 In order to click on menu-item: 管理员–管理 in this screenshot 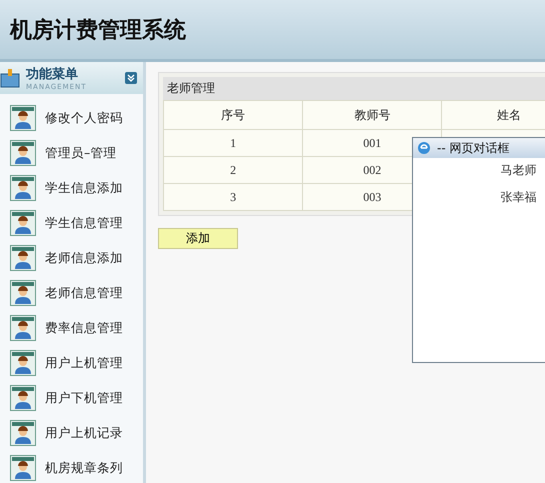, I will do `click(76, 153)`.